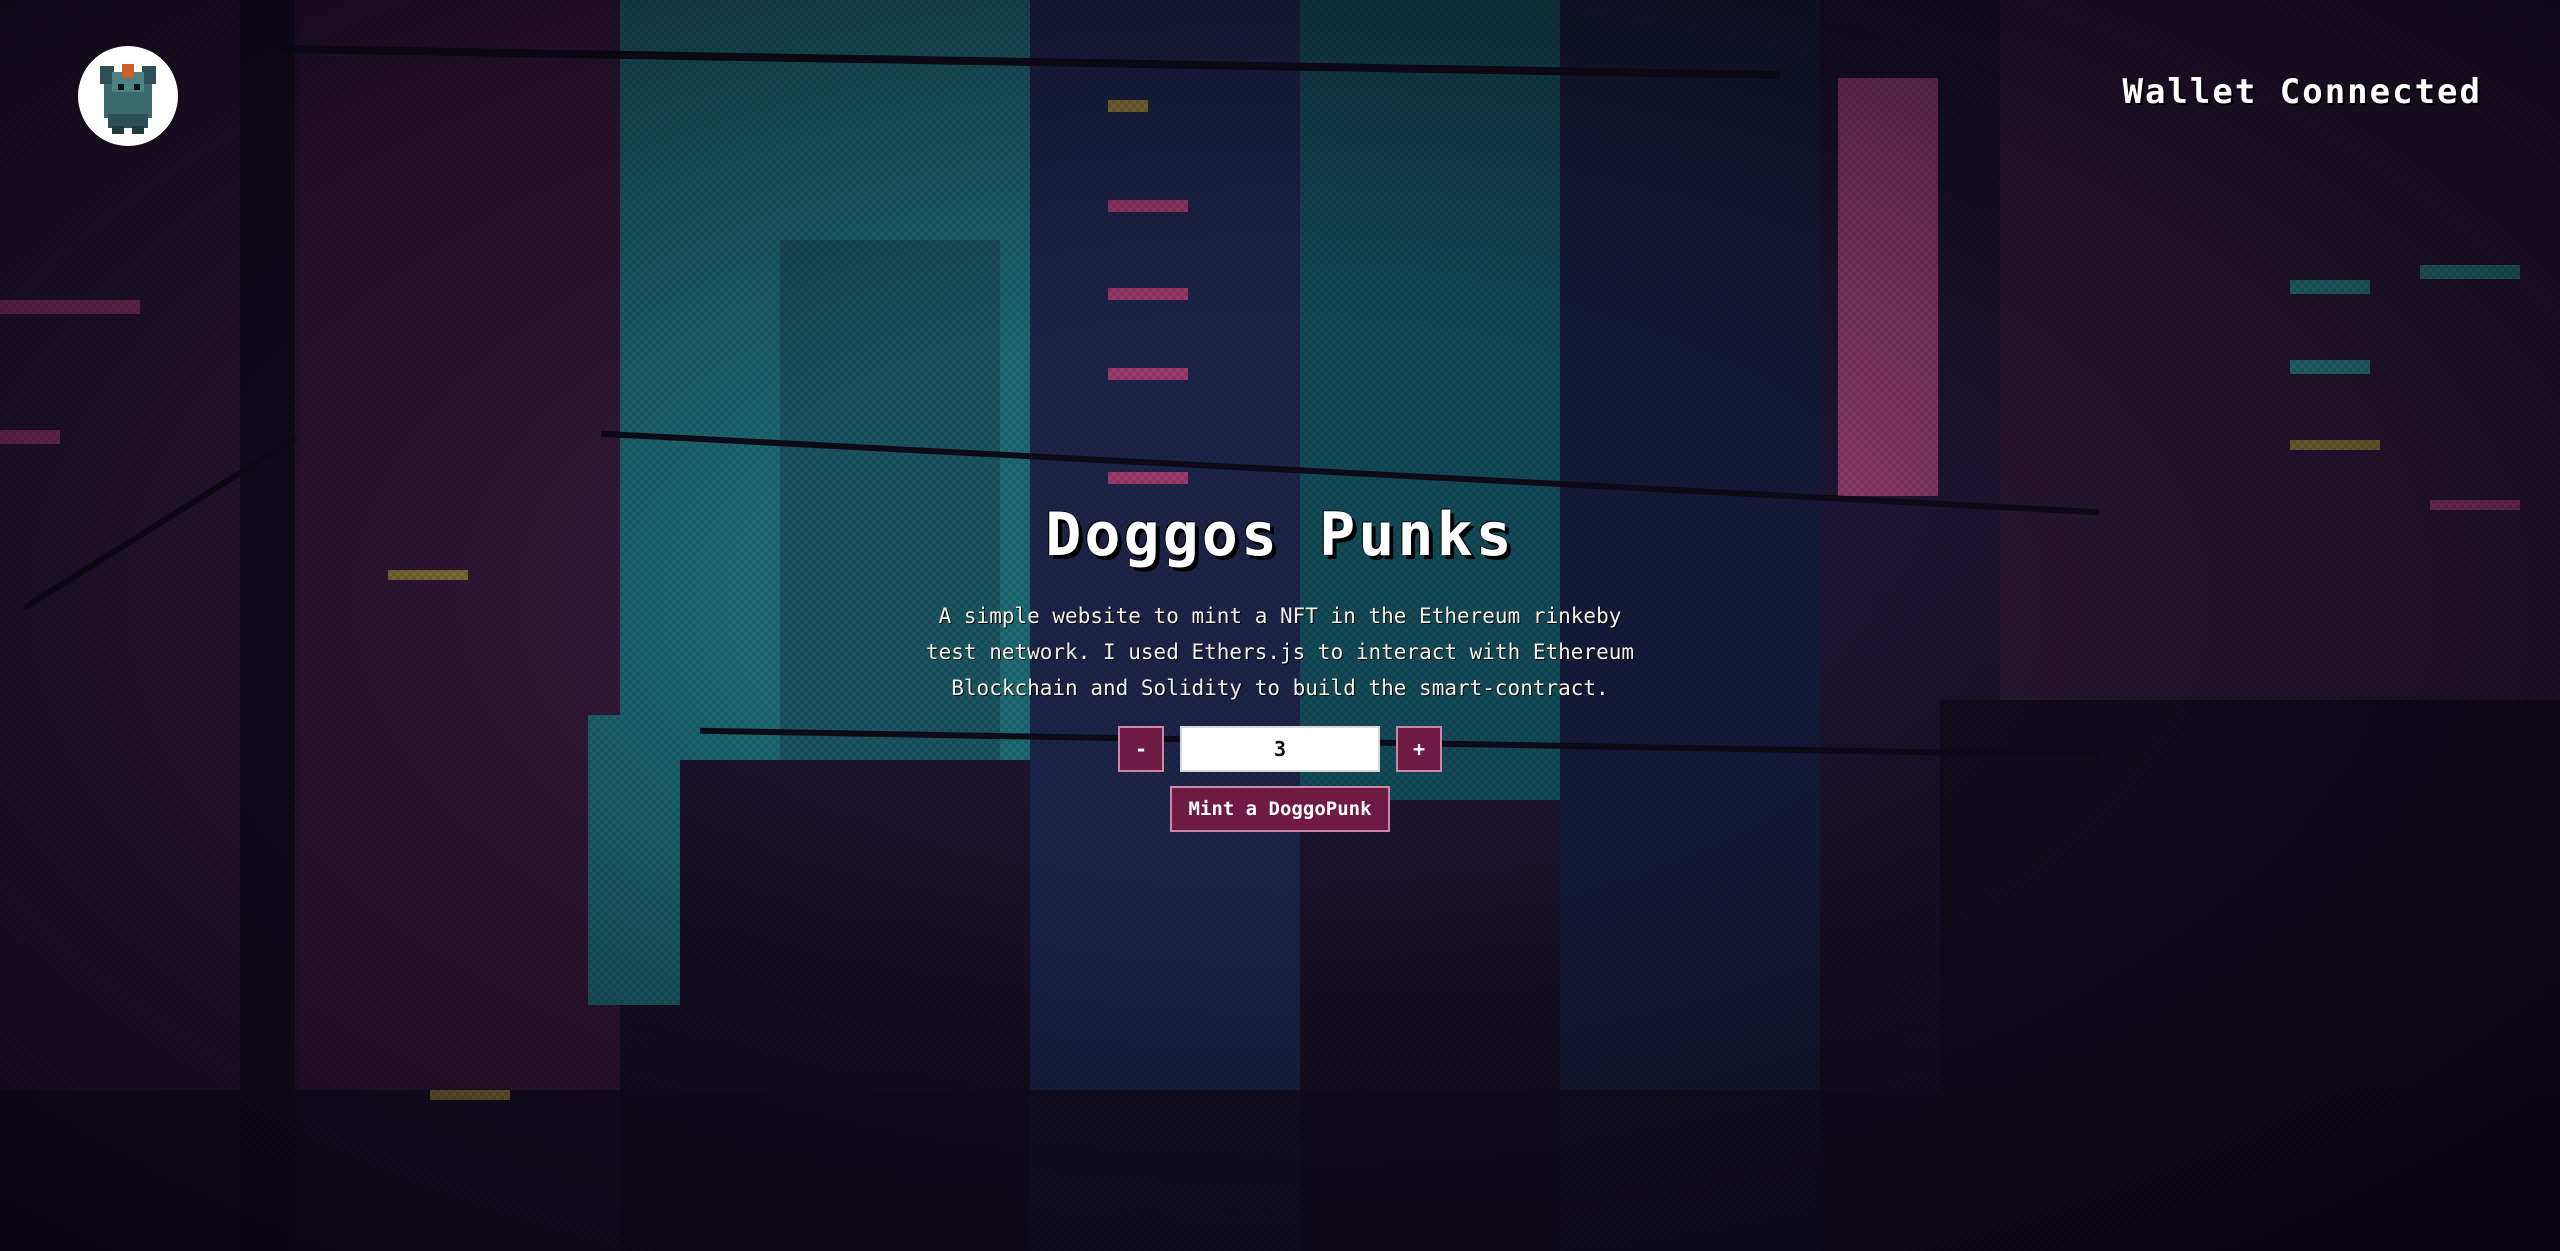  Describe the element at coordinates (2302, 92) in the screenshot. I see `wallet-status: Wallet Connected` at that location.